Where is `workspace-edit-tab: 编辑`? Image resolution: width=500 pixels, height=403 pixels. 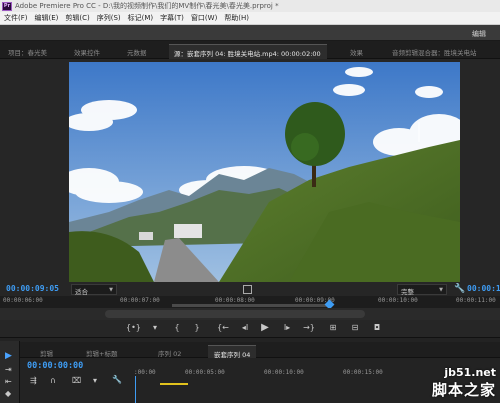
workspace-edit-tab: 编辑 is located at coordinates (479, 34).